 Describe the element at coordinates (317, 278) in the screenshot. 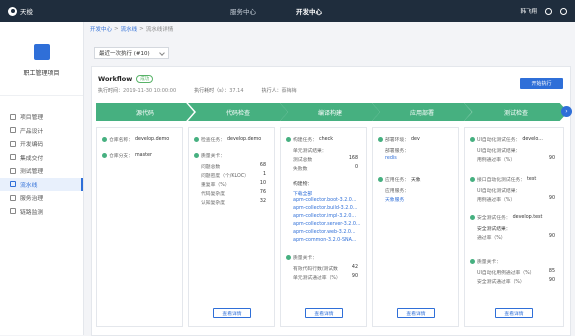

I see `gate-metric-label: 单元测试通过率（%）` at that location.